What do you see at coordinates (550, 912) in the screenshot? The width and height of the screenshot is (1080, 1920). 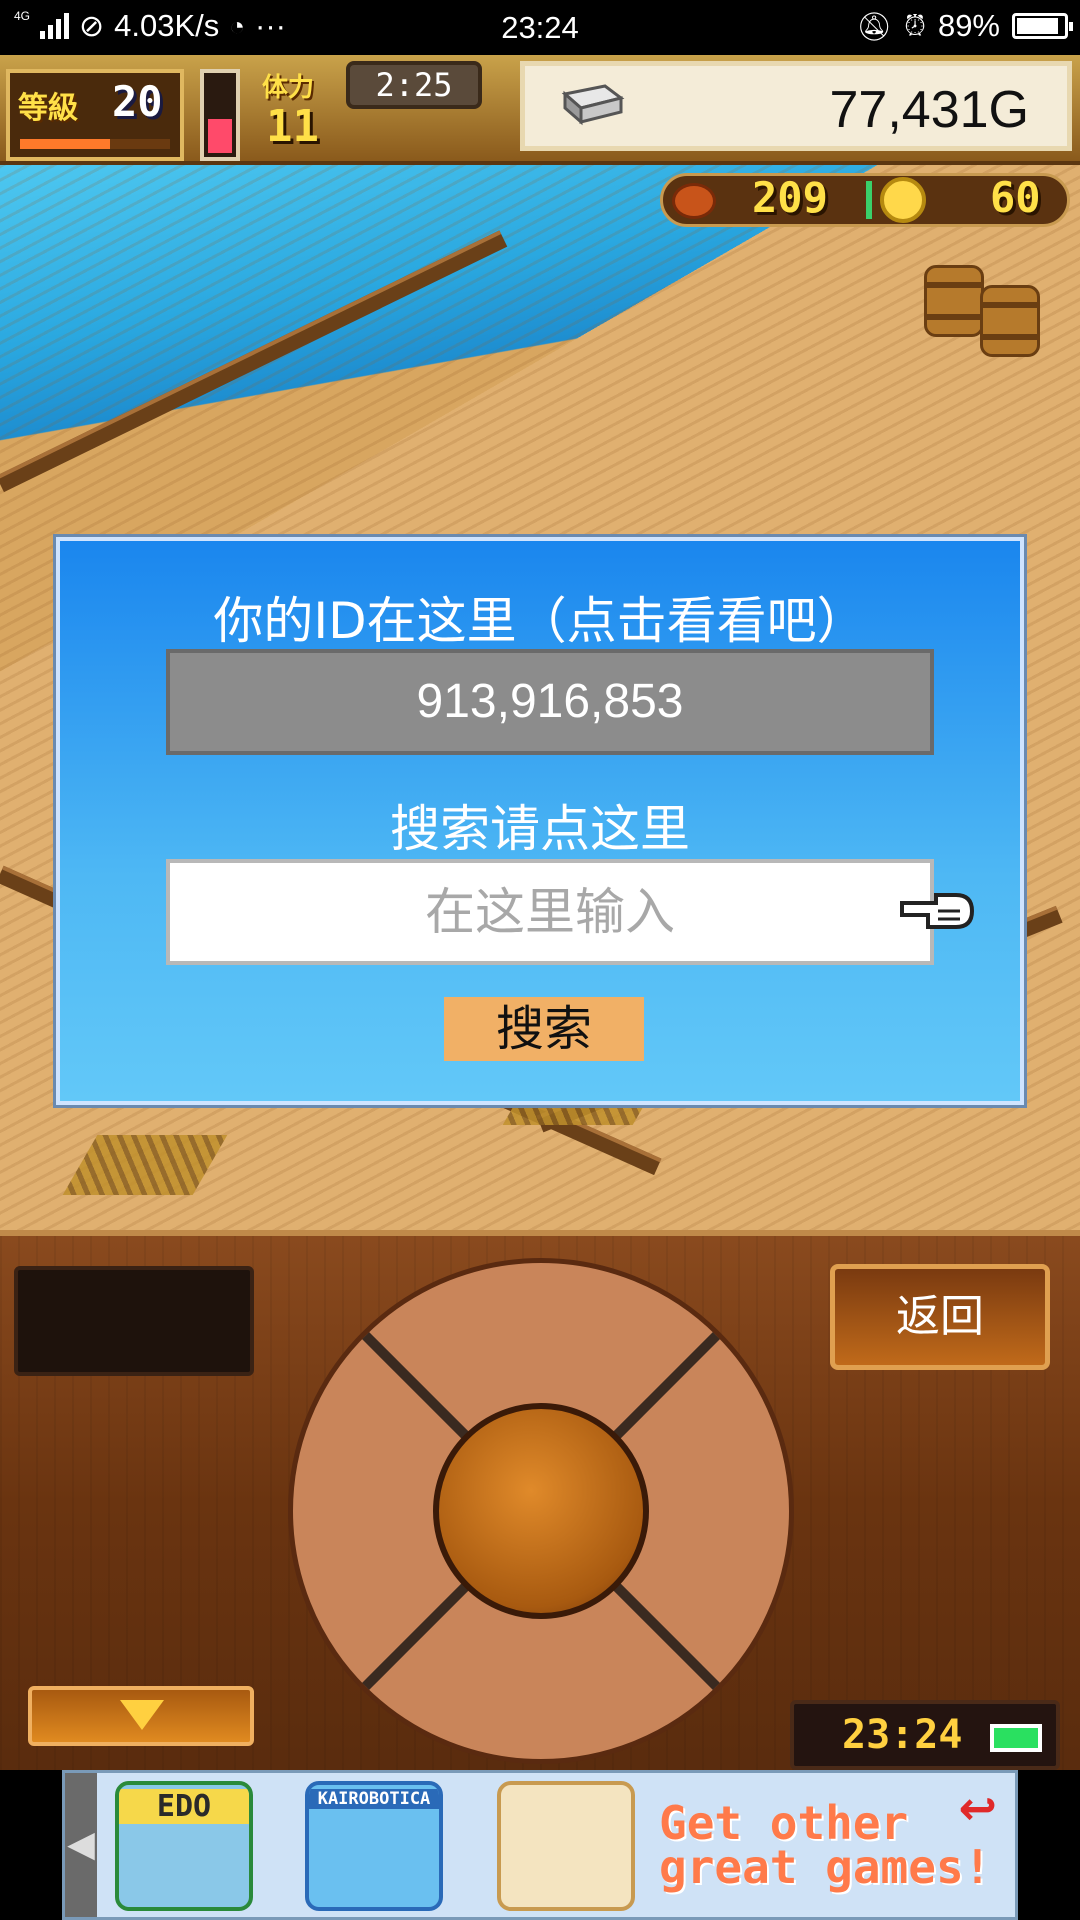 I see `search-input` at bounding box center [550, 912].